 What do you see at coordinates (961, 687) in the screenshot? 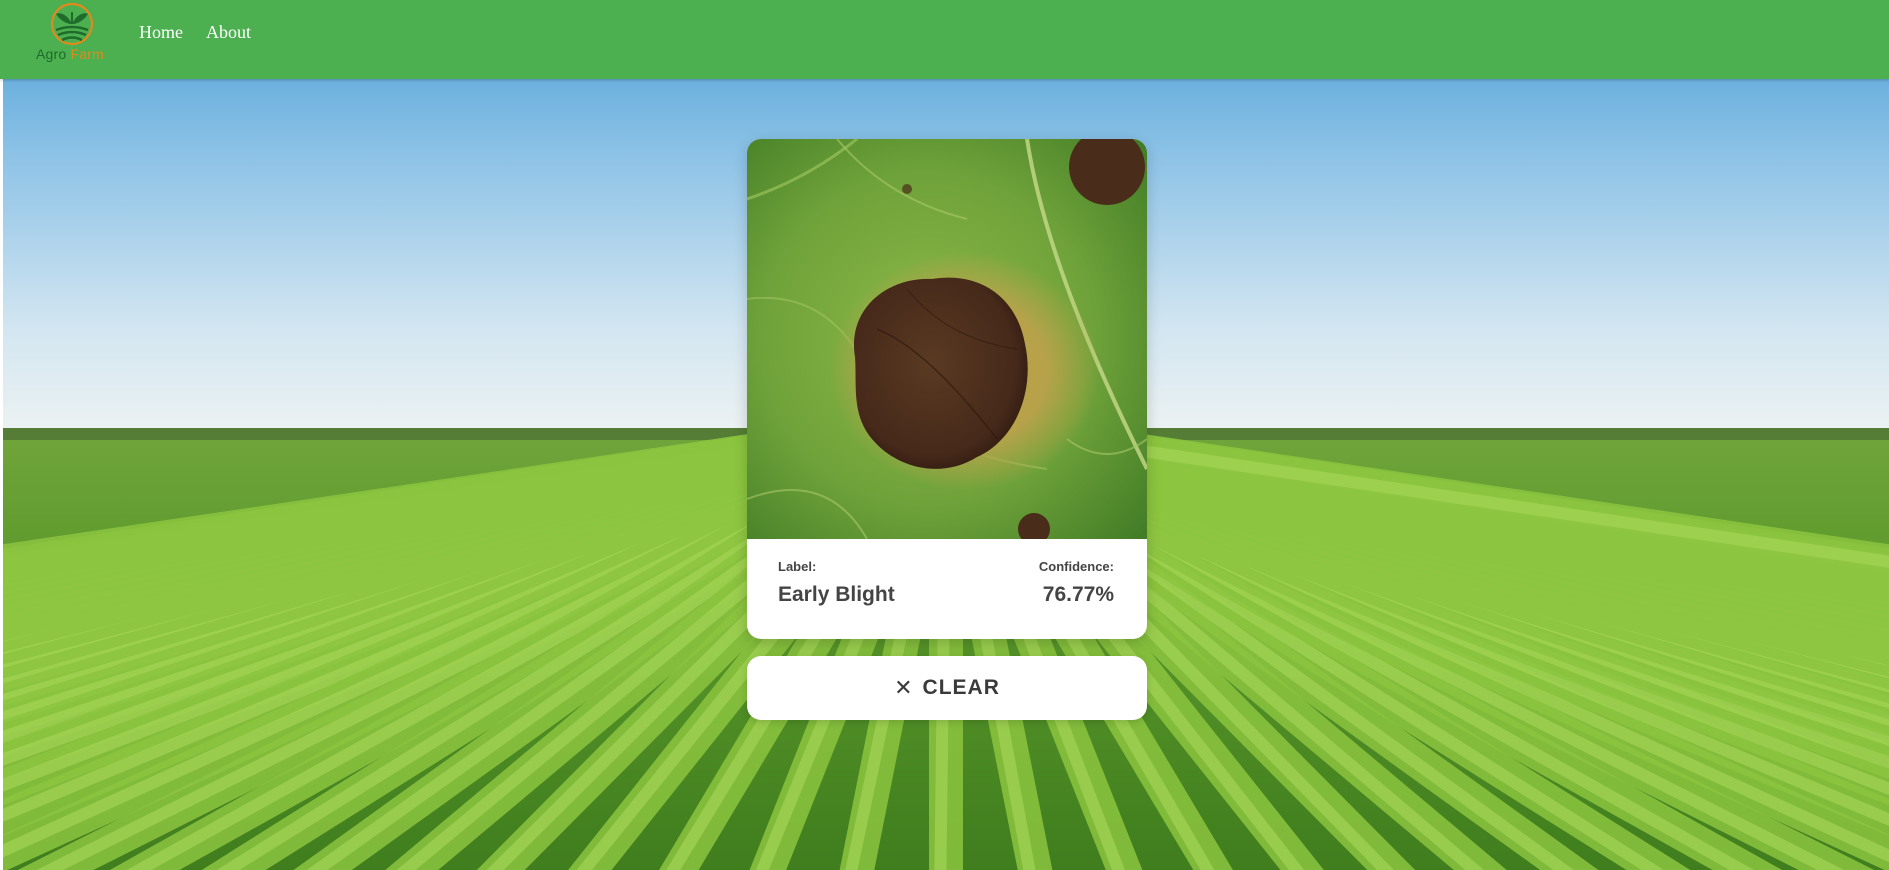
I see `clear-button-label: CLEAR` at bounding box center [961, 687].